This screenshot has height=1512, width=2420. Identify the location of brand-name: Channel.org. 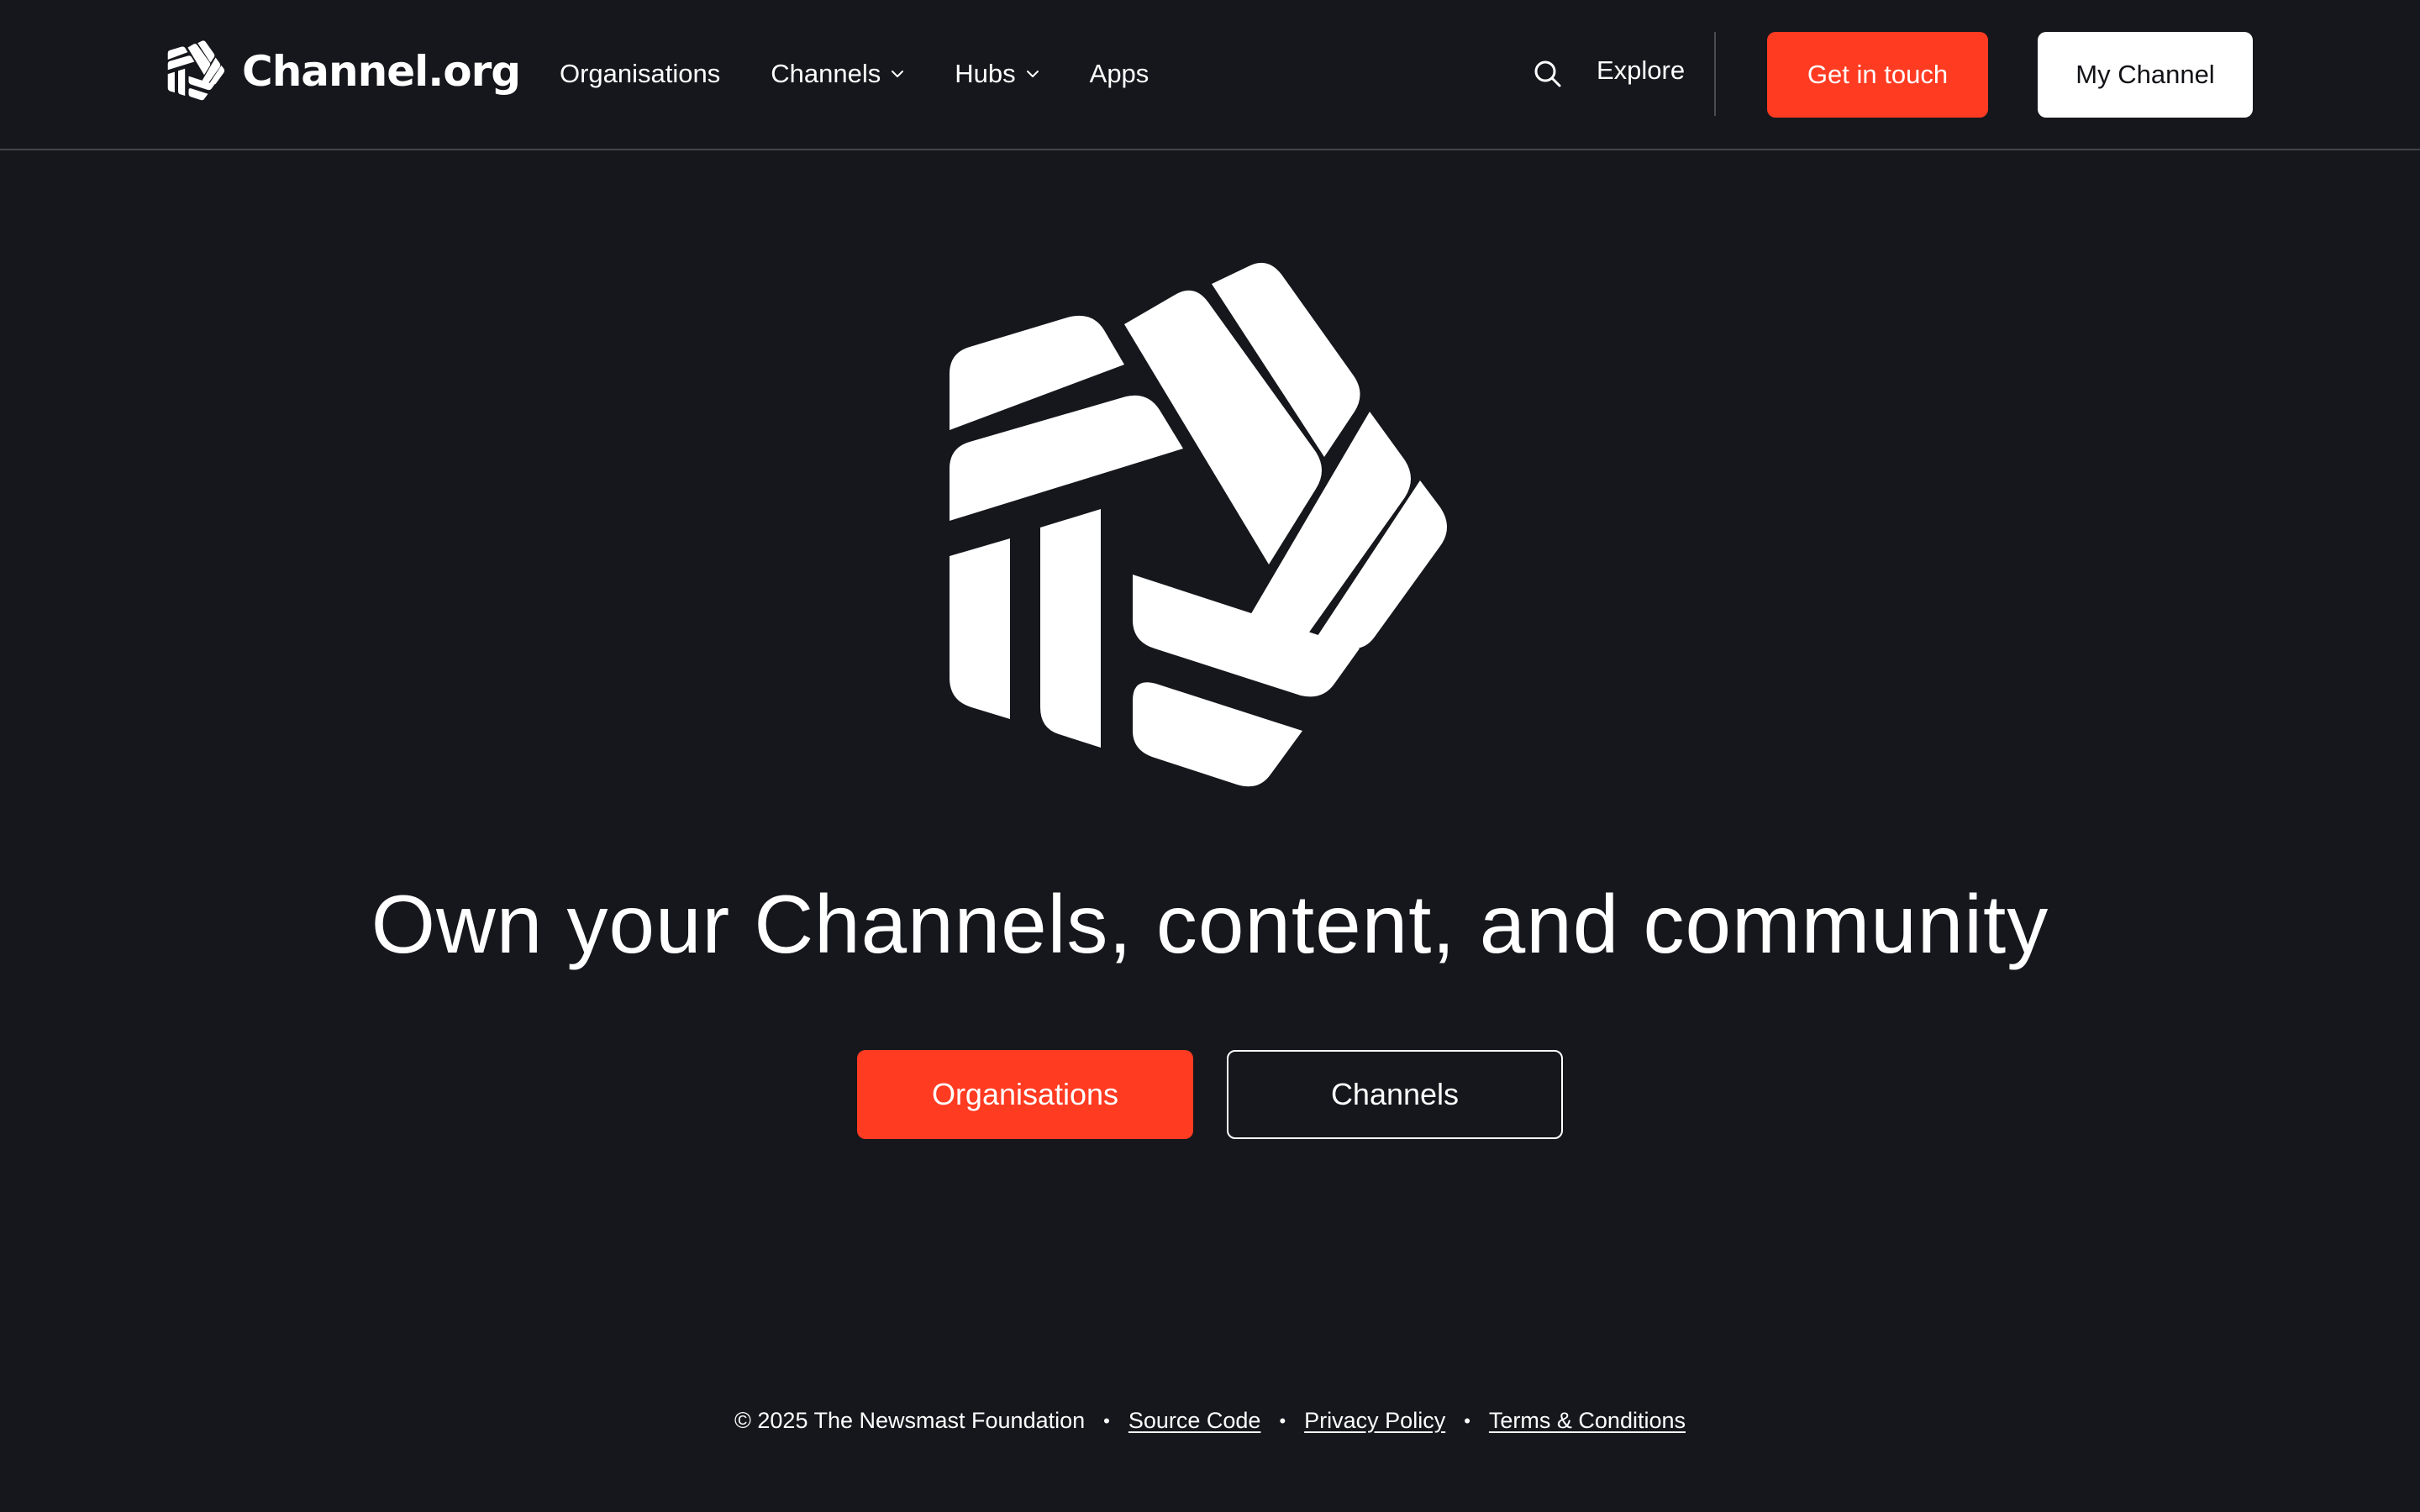
(382, 71).